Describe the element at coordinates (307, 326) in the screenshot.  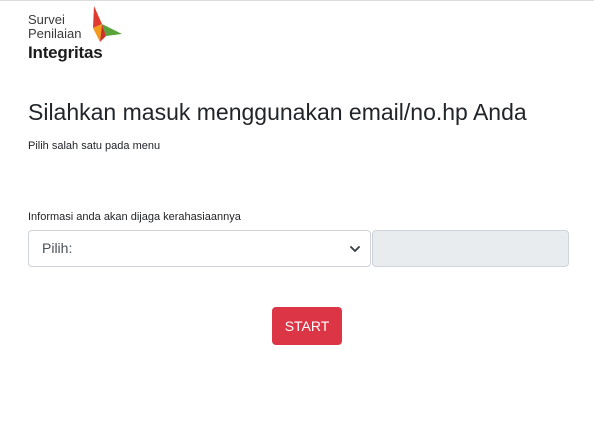
I see `start-button: START` at that location.